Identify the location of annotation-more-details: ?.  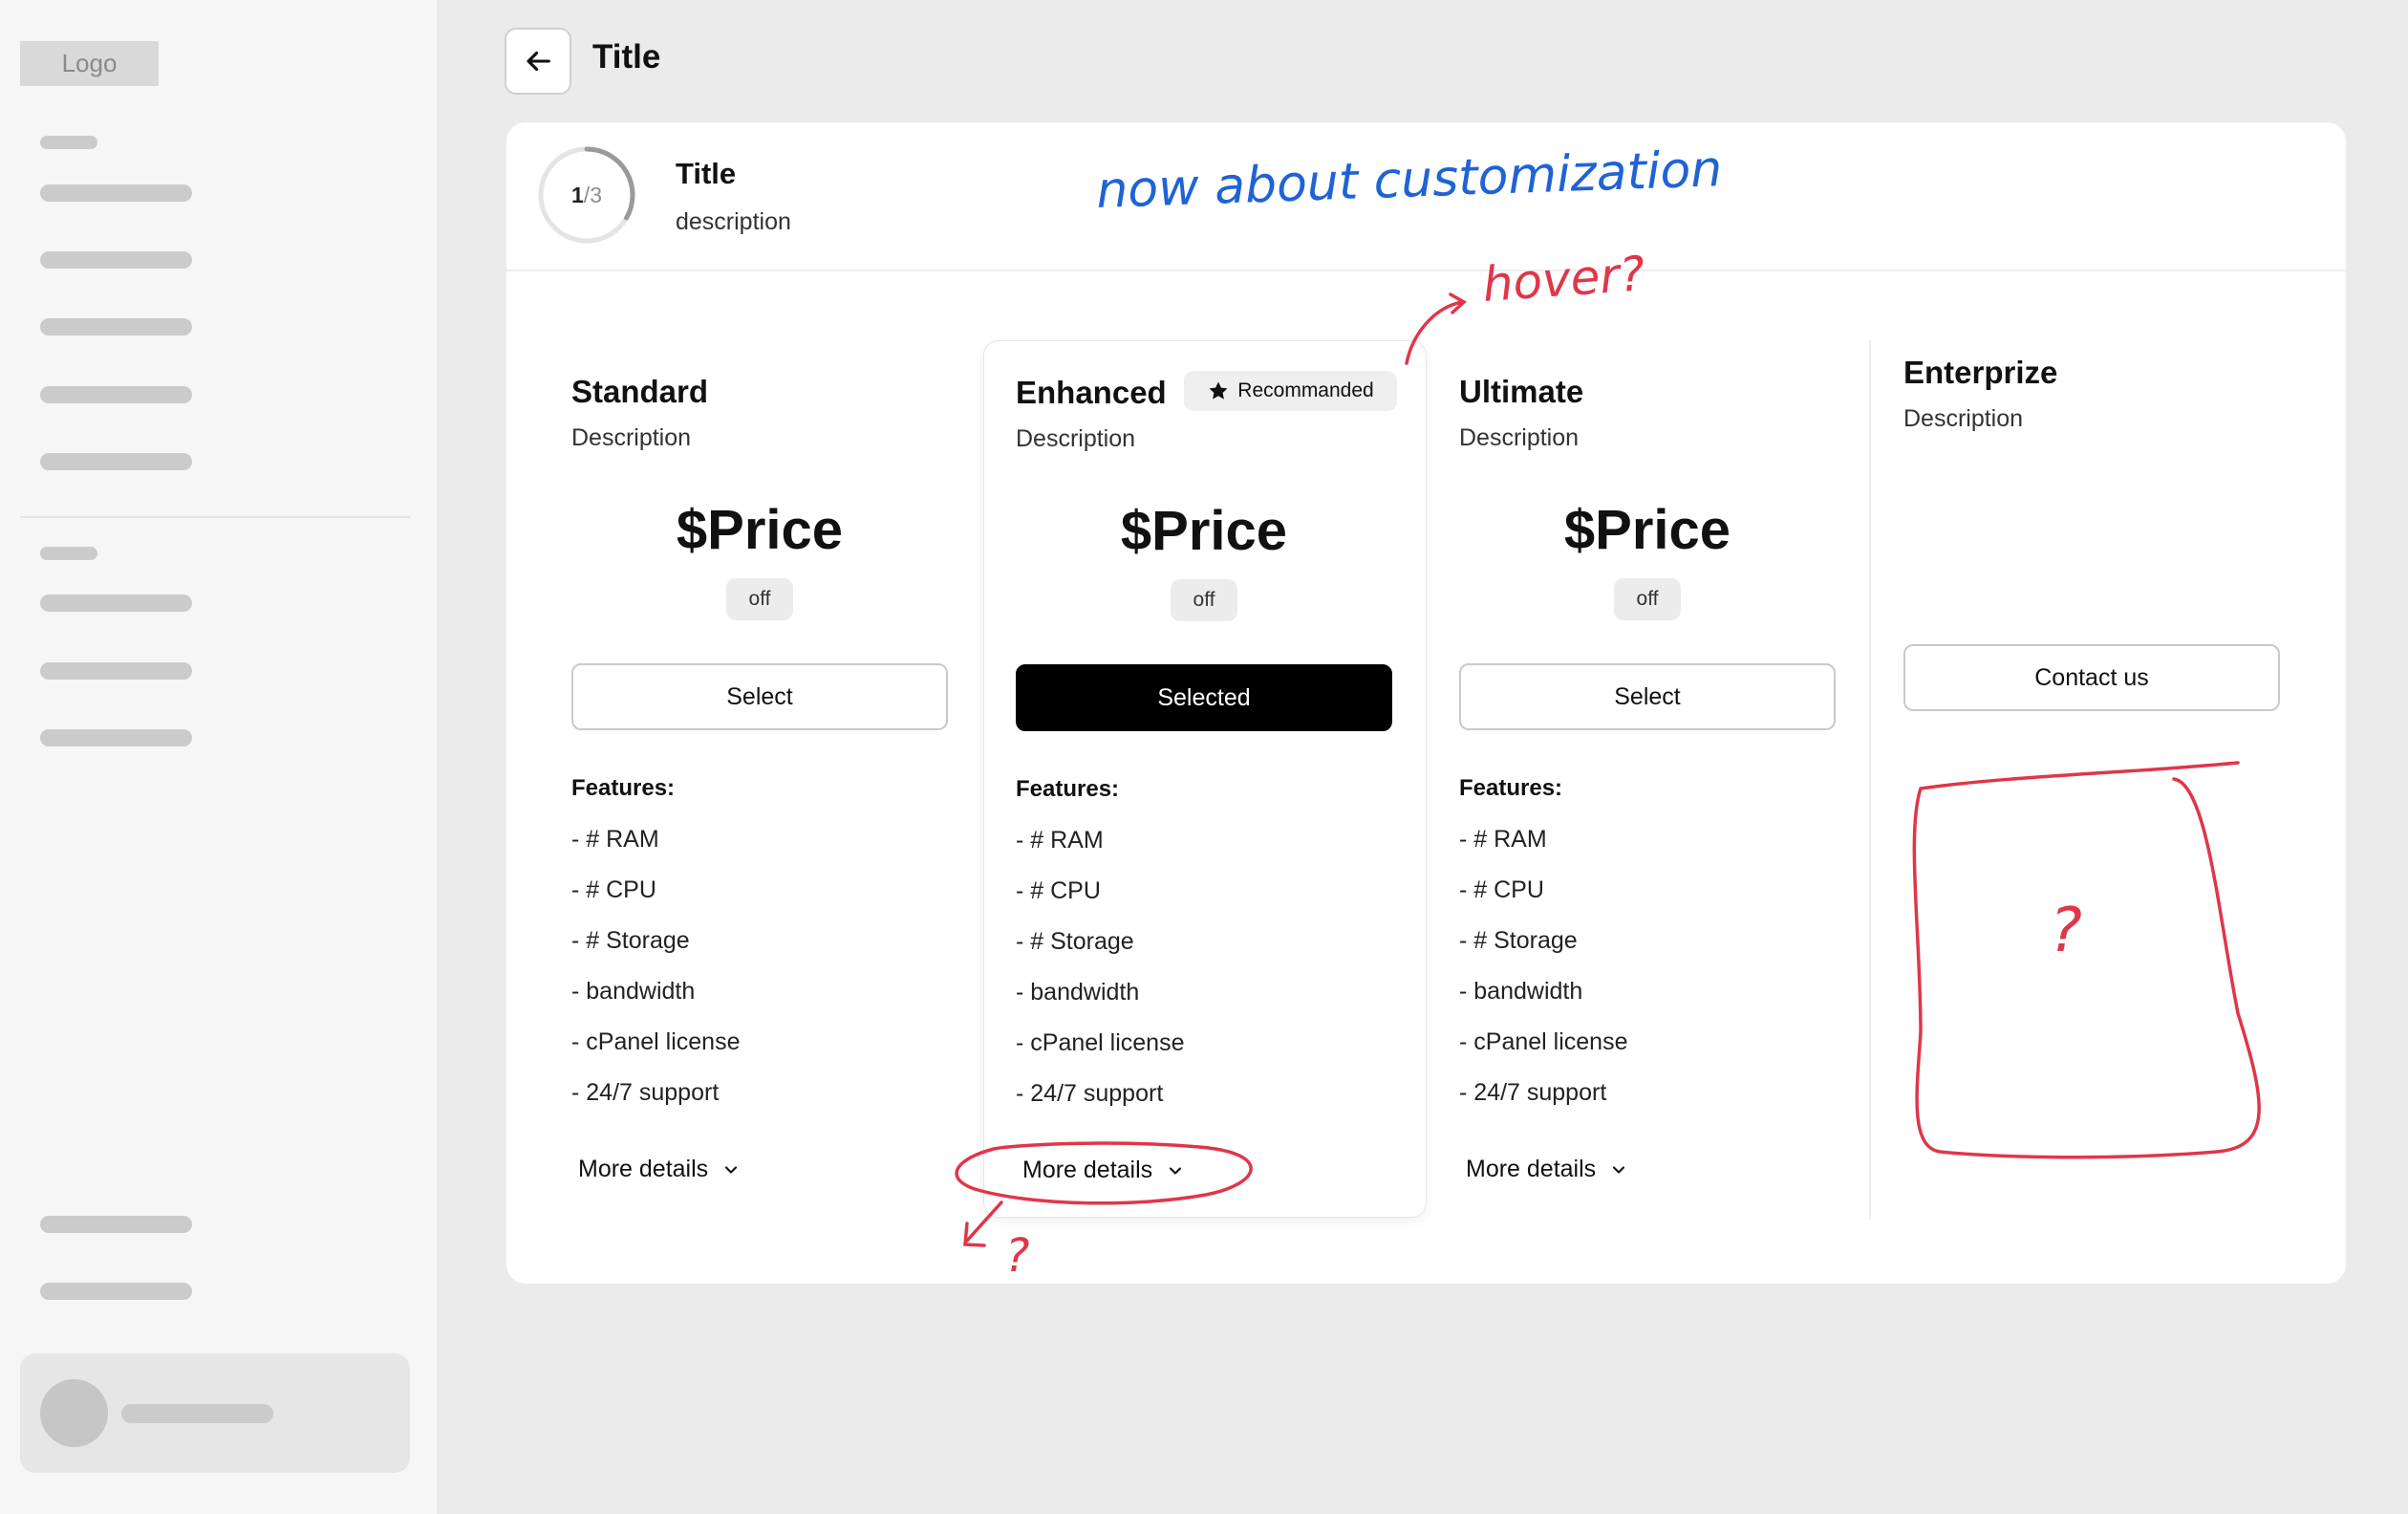
(1104, 1212).